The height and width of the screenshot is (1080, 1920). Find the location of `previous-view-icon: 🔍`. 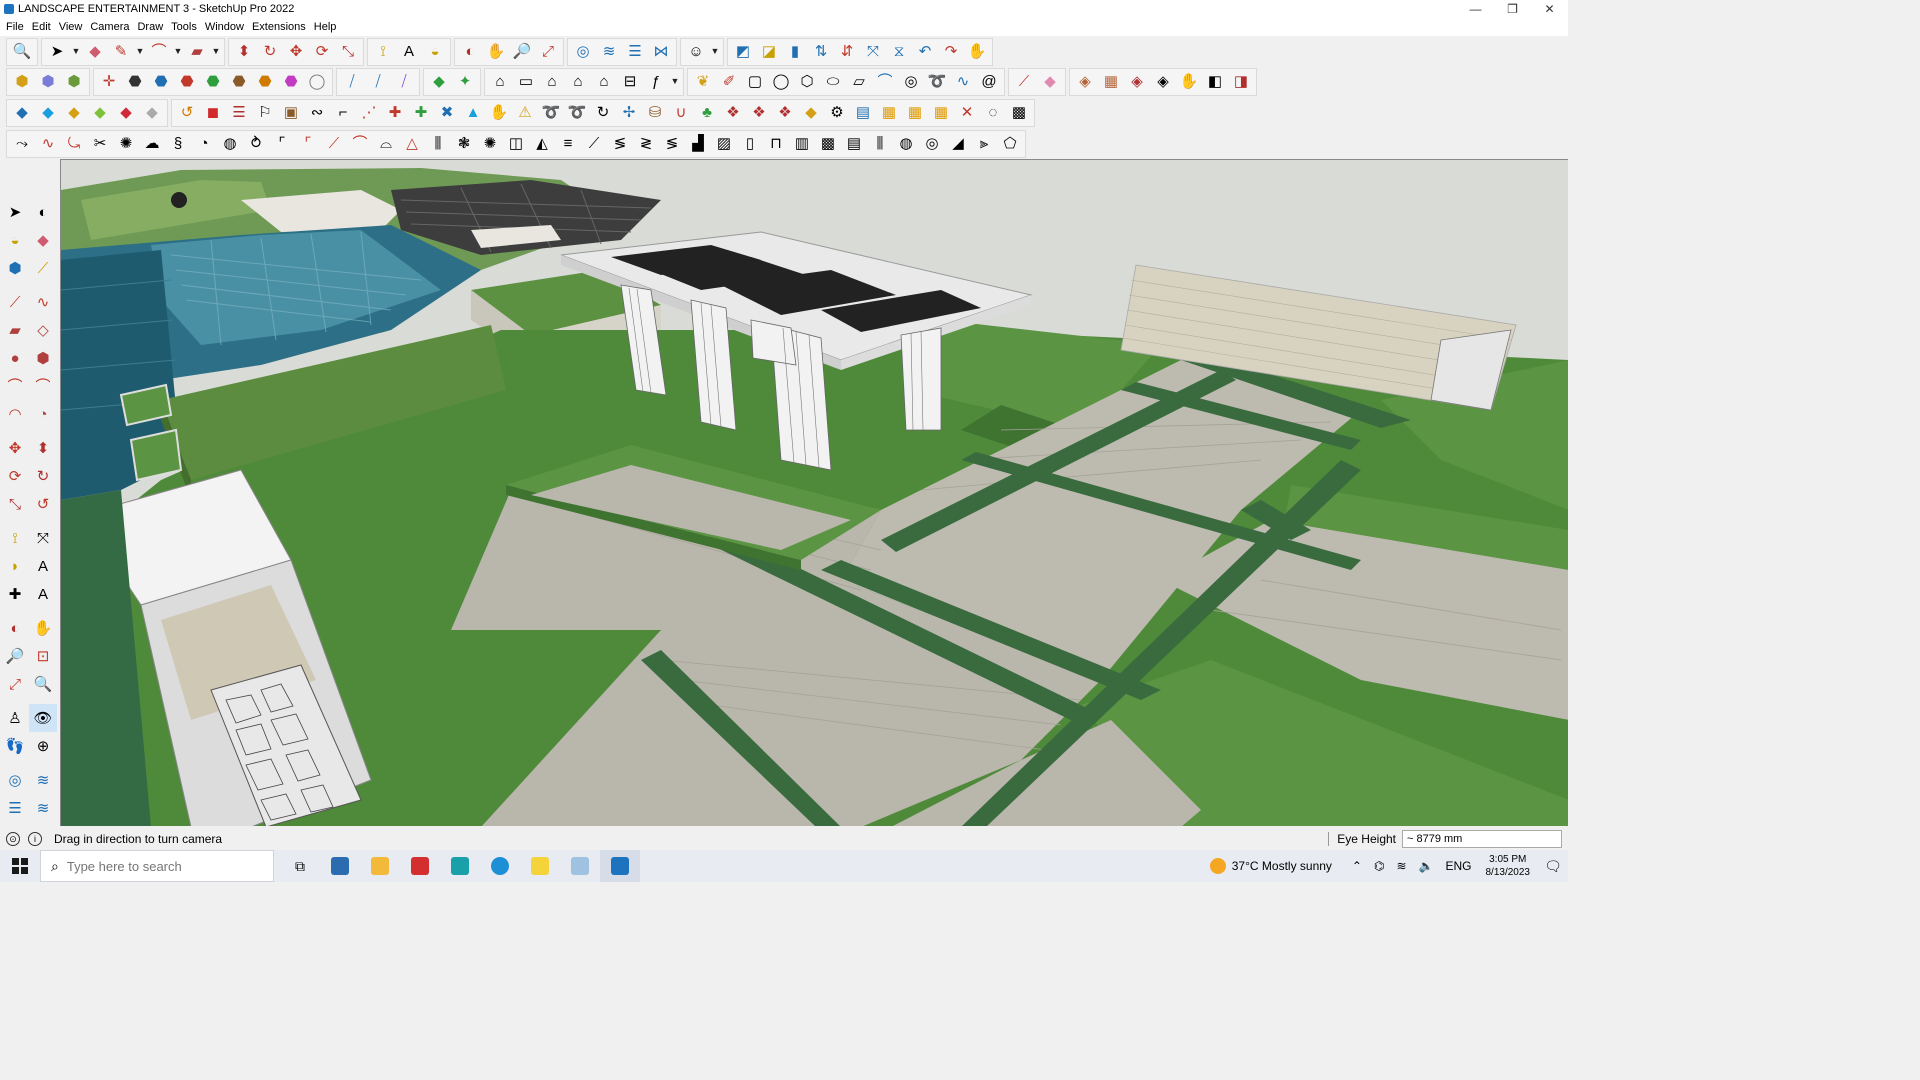

previous-view-icon: 🔍 is located at coordinates (43, 684).